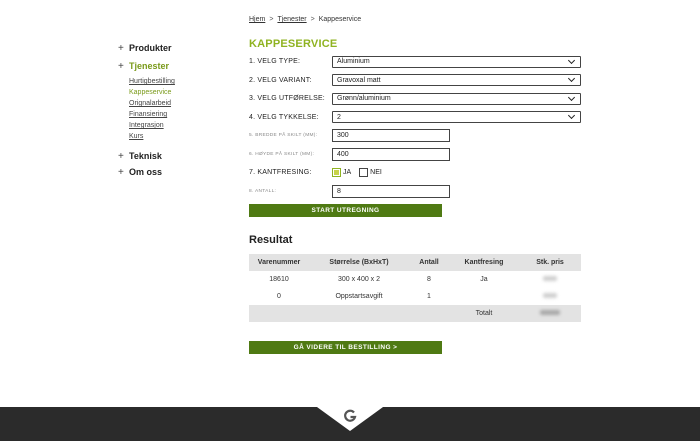 The height and width of the screenshot is (441, 700). What do you see at coordinates (341, 172) in the screenshot?
I see `edge-yes-checkbox: JA` at bounding box center [341, 172].